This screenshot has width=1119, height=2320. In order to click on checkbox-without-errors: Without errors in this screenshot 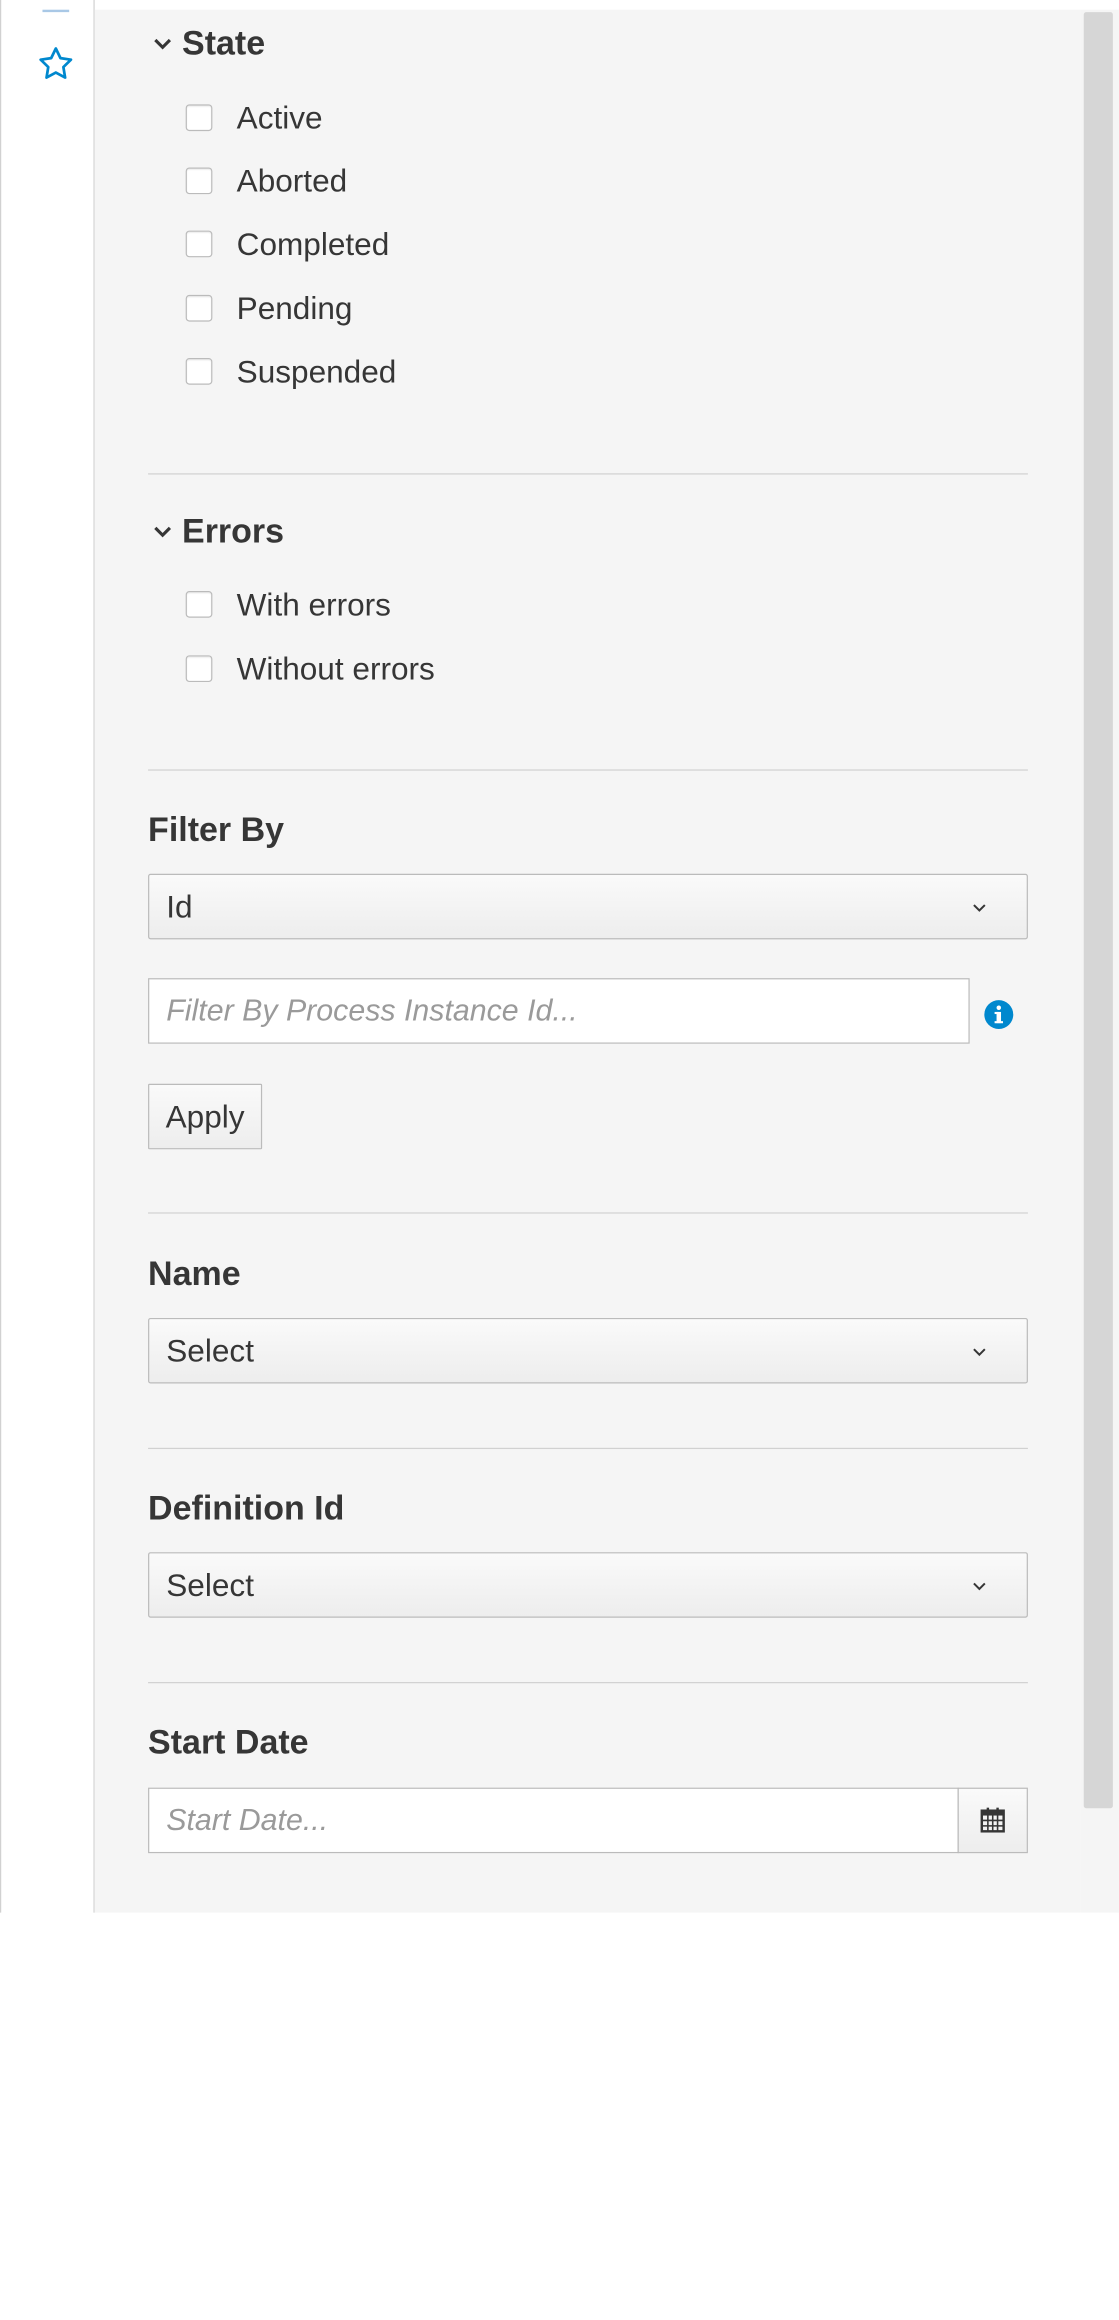, I will do `click(310, 668)`.